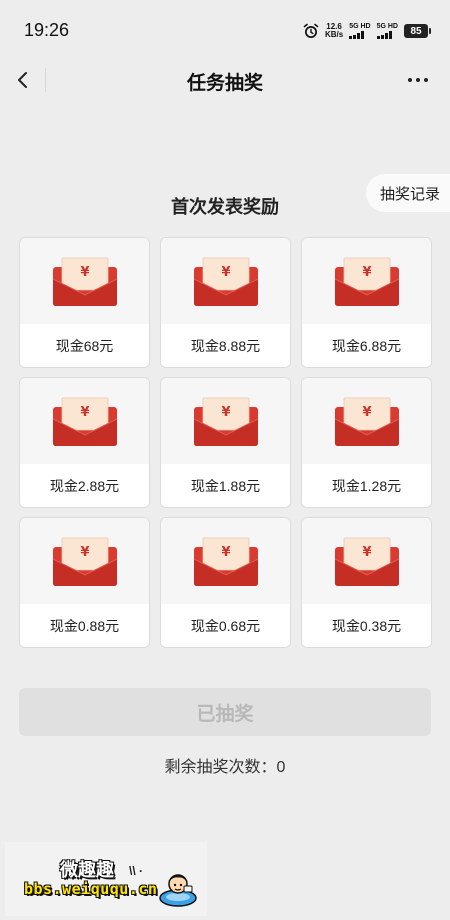 The image size is (450, 920). I want to click on prize-label: 现金2.88元, so click(84, 485).